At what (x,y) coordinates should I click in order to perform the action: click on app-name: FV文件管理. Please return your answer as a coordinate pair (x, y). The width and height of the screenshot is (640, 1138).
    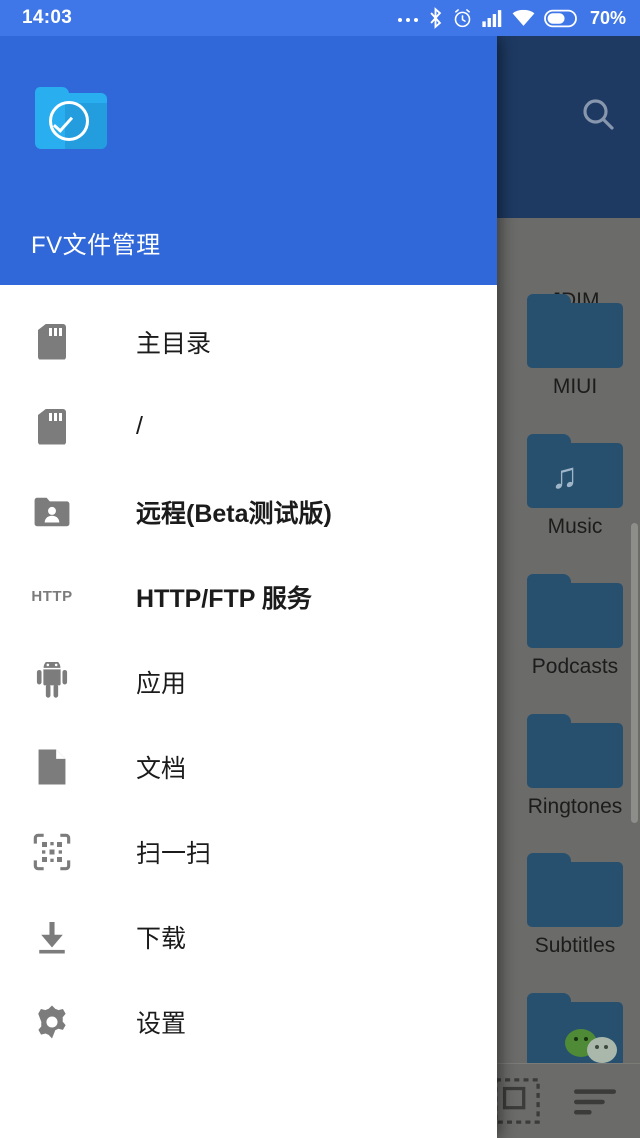
    Looking at the image, I should click on (96, 245).